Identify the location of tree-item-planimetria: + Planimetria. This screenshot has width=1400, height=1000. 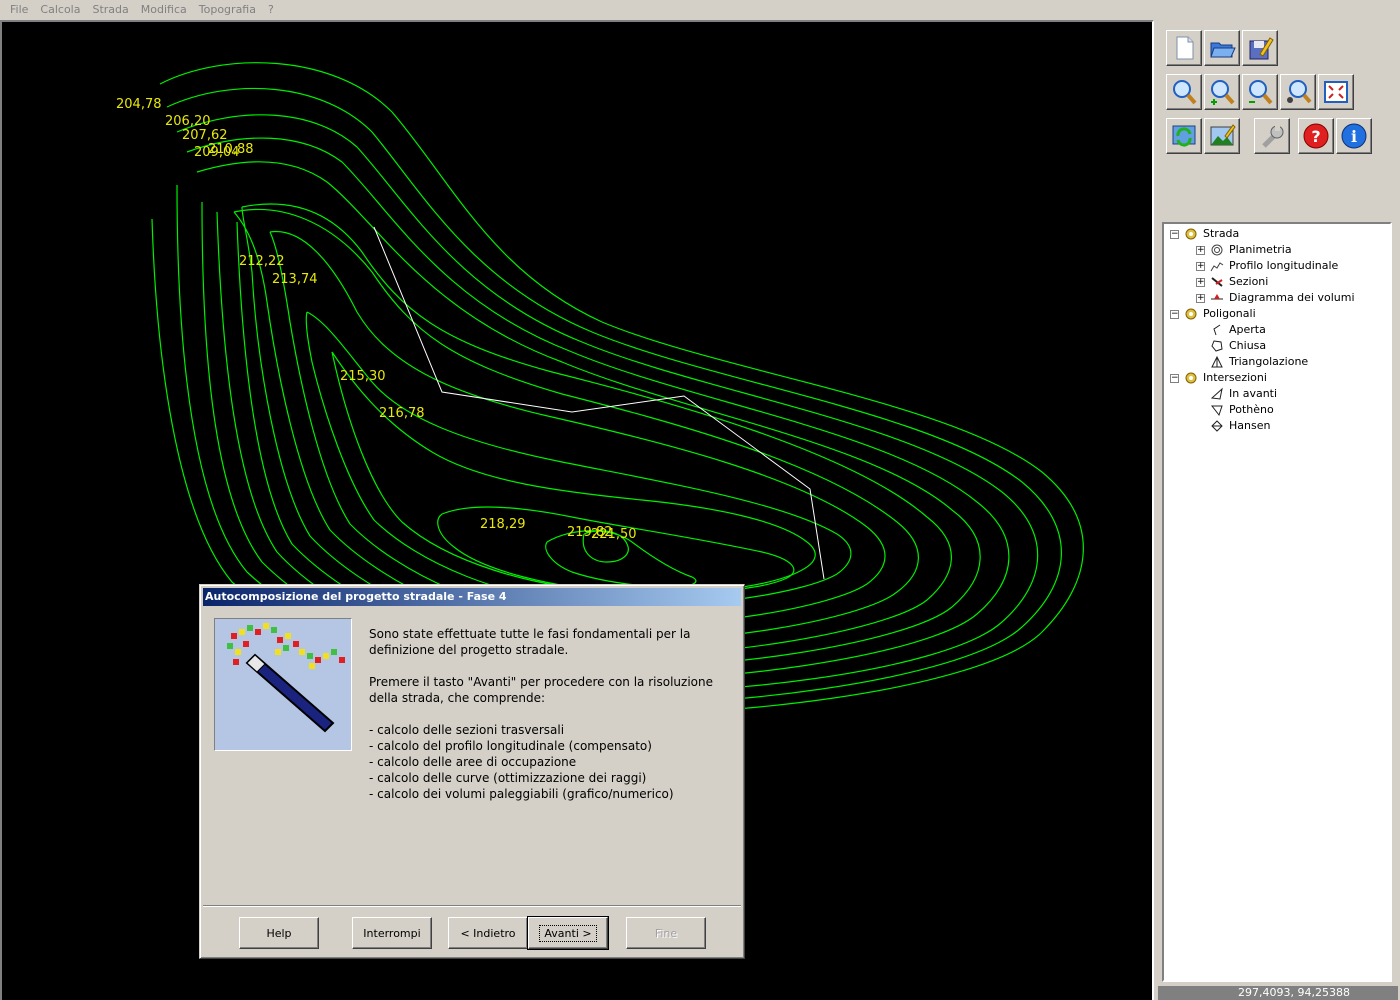
(1277, 250).